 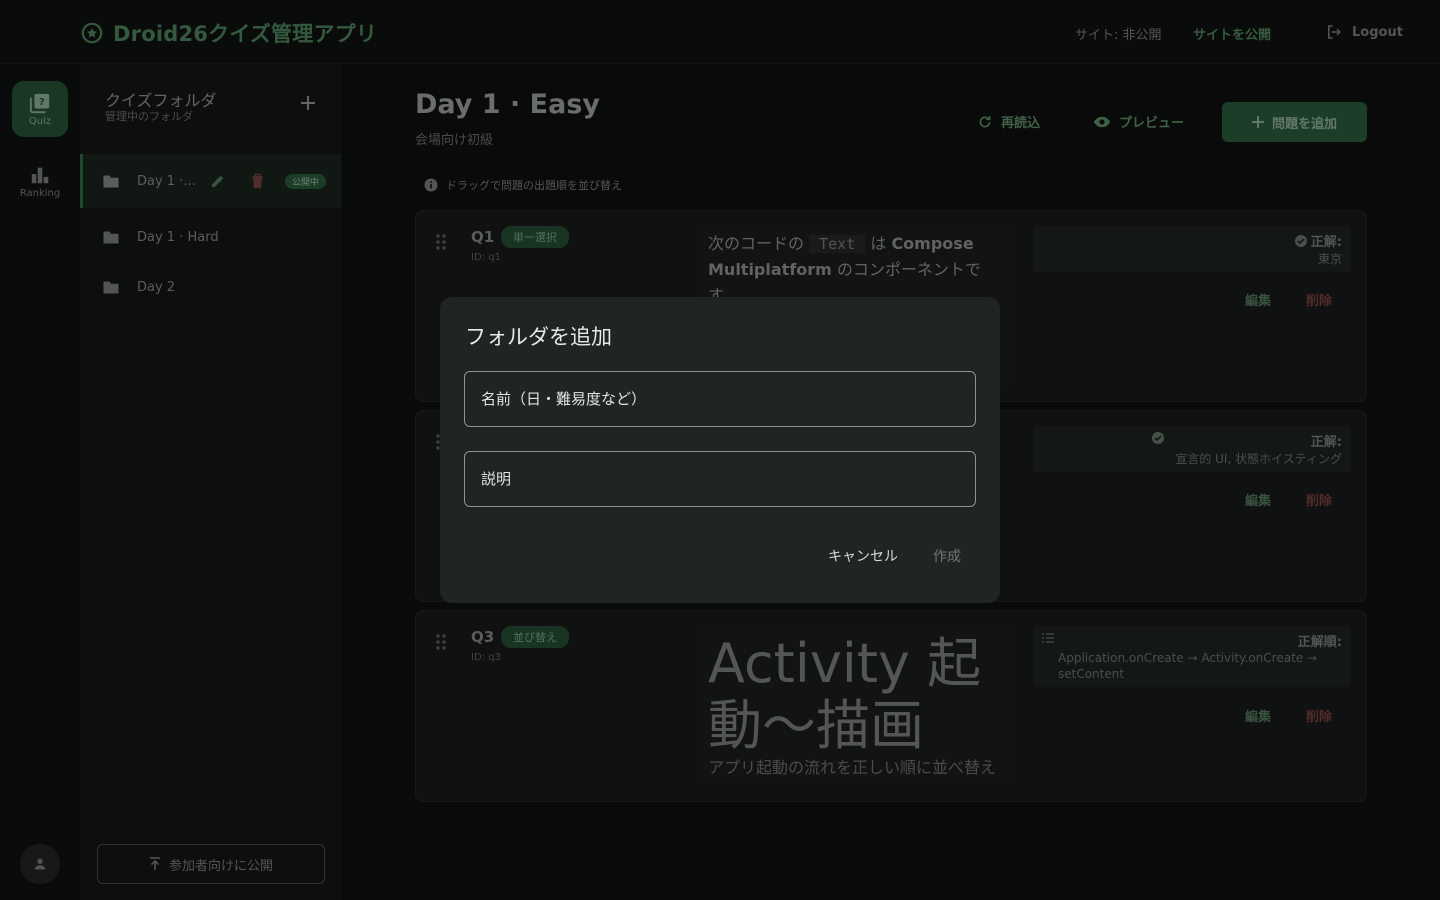 What do you see at coordinates (720, 479) in the screenshot?
I see `folder-description-input` at bounding box center [720, 479].